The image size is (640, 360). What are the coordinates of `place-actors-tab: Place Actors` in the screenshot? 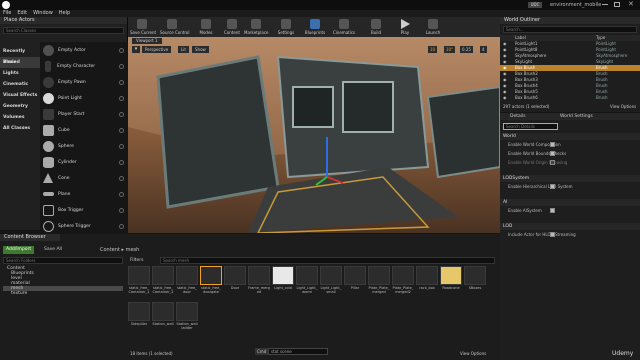 It's located at (63, 20).